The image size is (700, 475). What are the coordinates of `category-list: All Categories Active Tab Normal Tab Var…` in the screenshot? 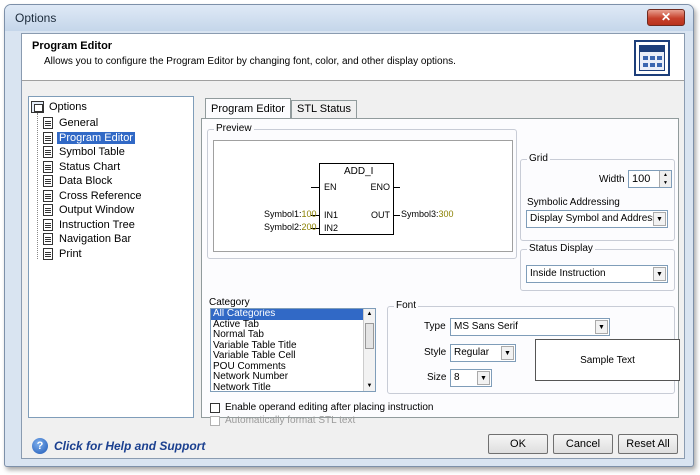 It's located at (293, 350).